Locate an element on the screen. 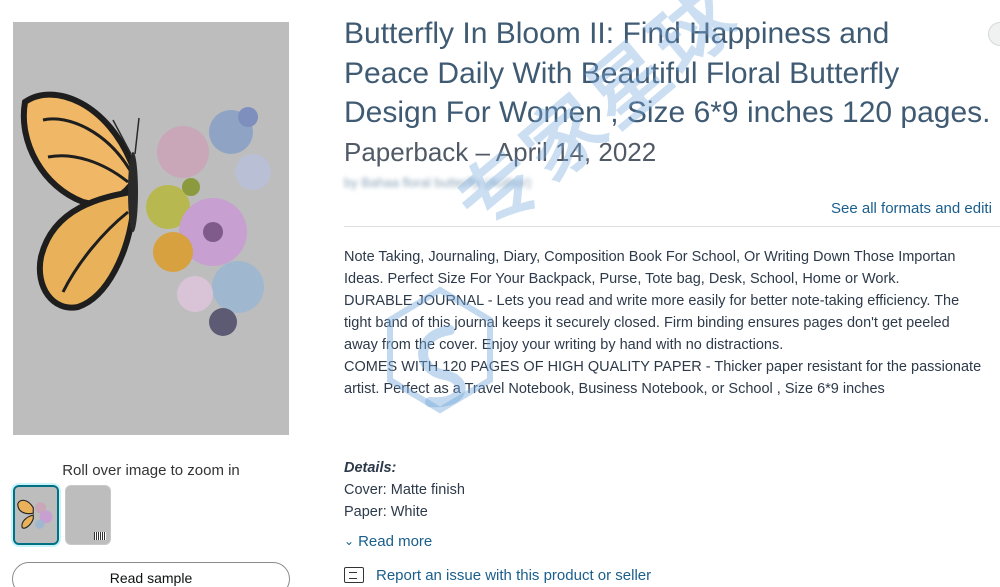  format-and-date: Paperback – April 14, 2022 is located at coordinates (500, 152).